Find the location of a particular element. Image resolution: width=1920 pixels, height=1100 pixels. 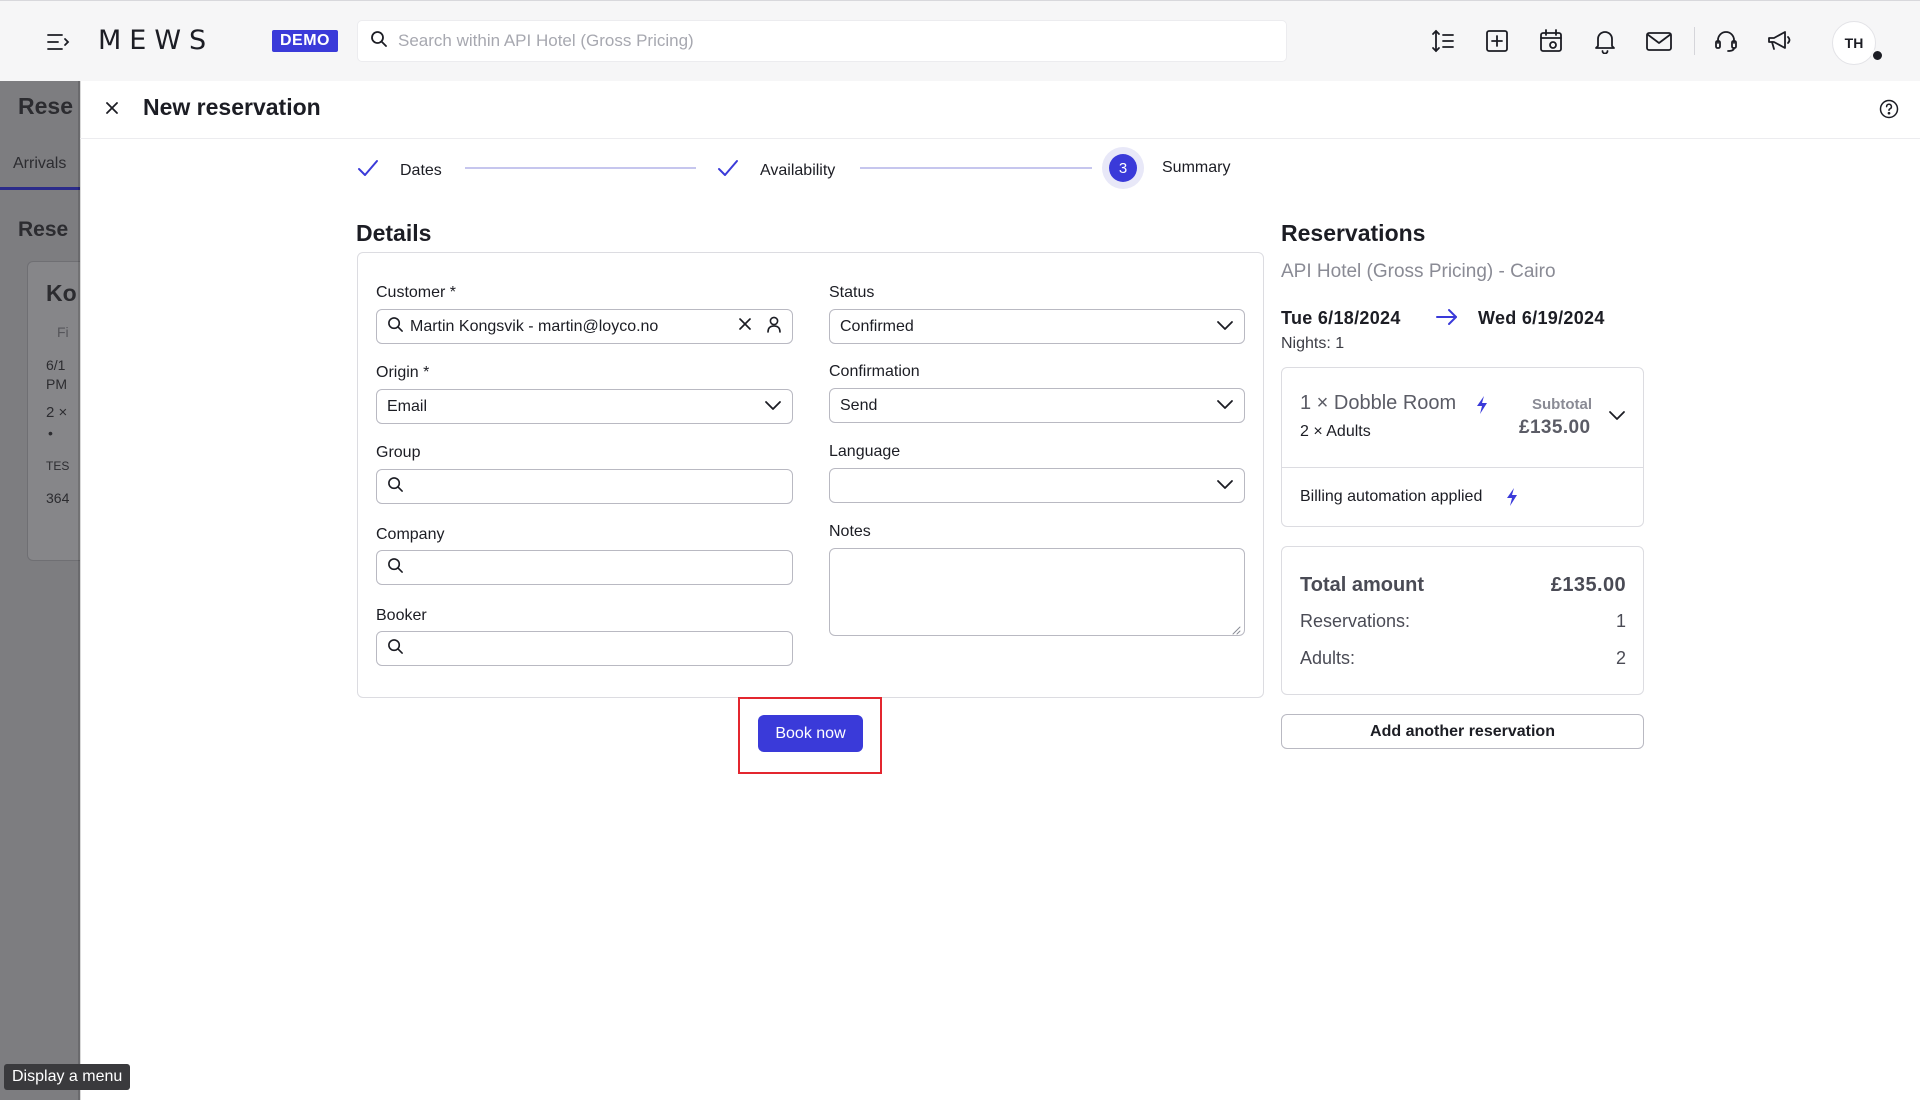

support-icon is located at coordinates (1726, 41).